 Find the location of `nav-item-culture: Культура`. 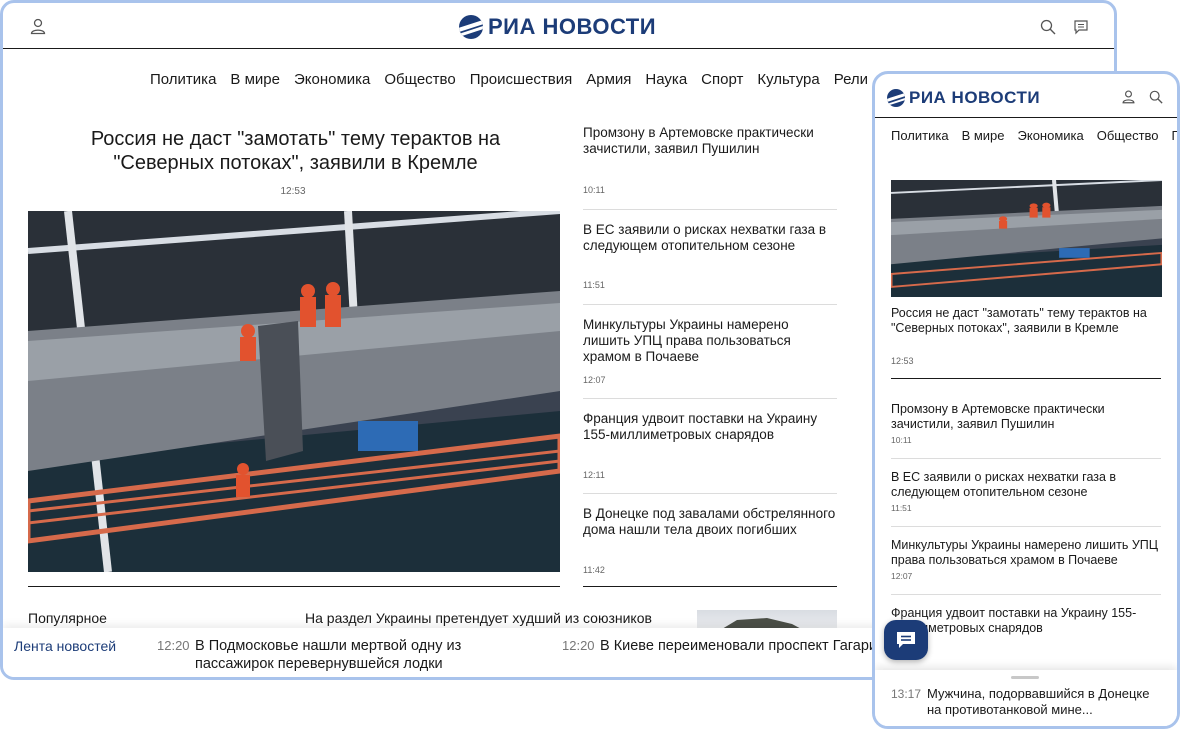

nav-item-culture: Культура is located at coordinates (788, 79).